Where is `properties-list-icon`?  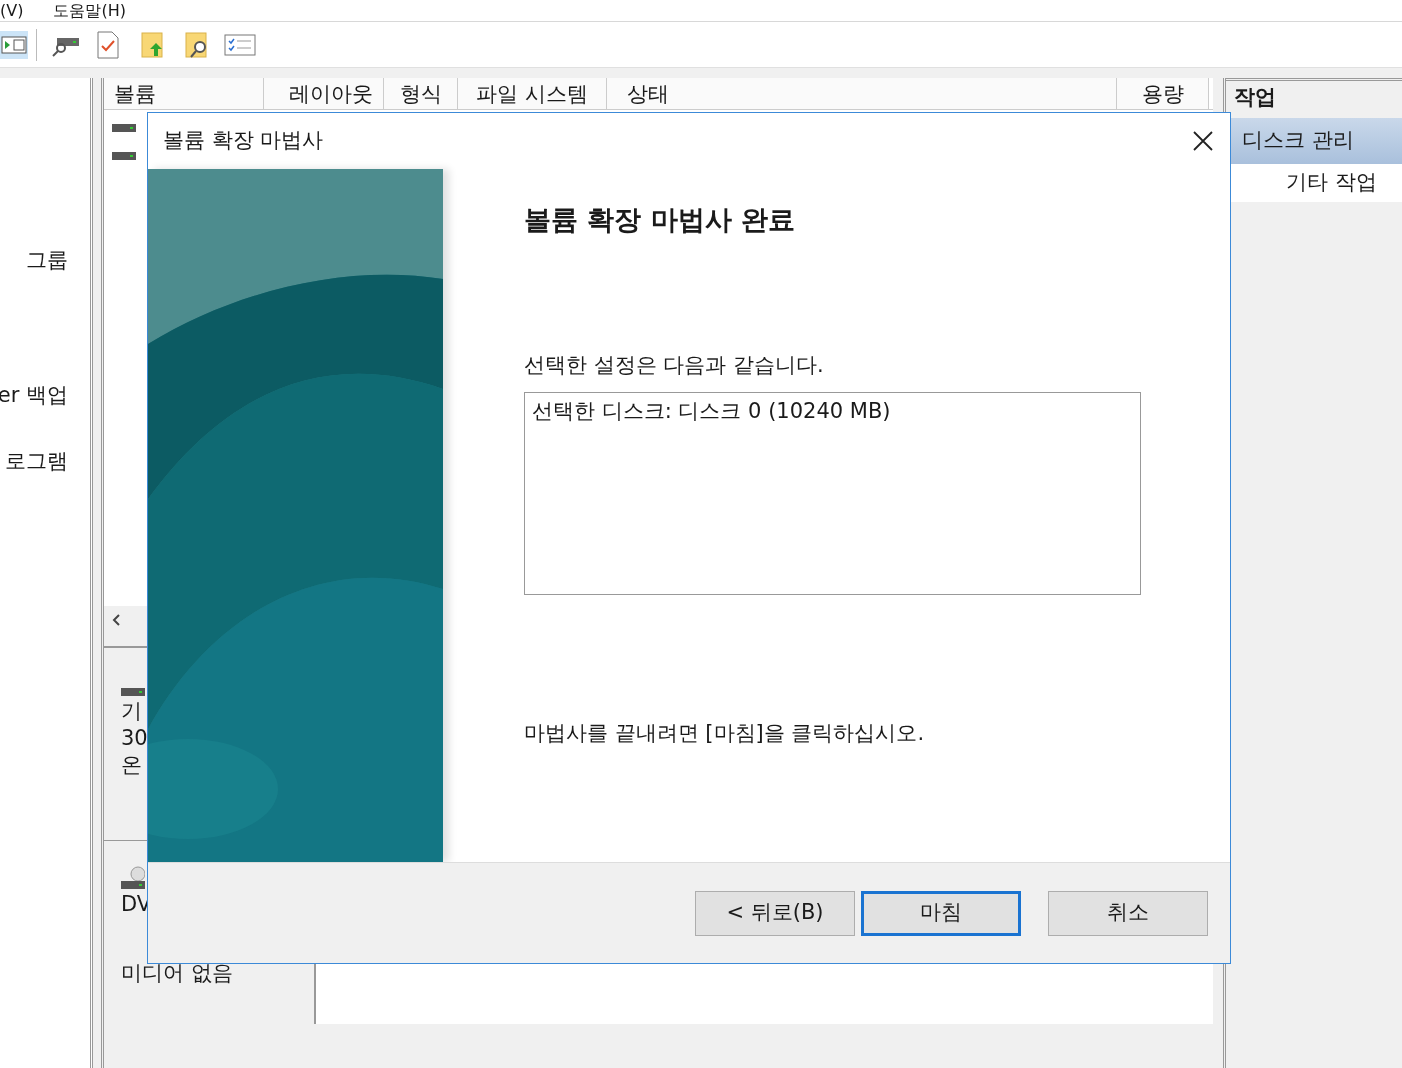 properties-list-icon is located at coordinates (240, 44).